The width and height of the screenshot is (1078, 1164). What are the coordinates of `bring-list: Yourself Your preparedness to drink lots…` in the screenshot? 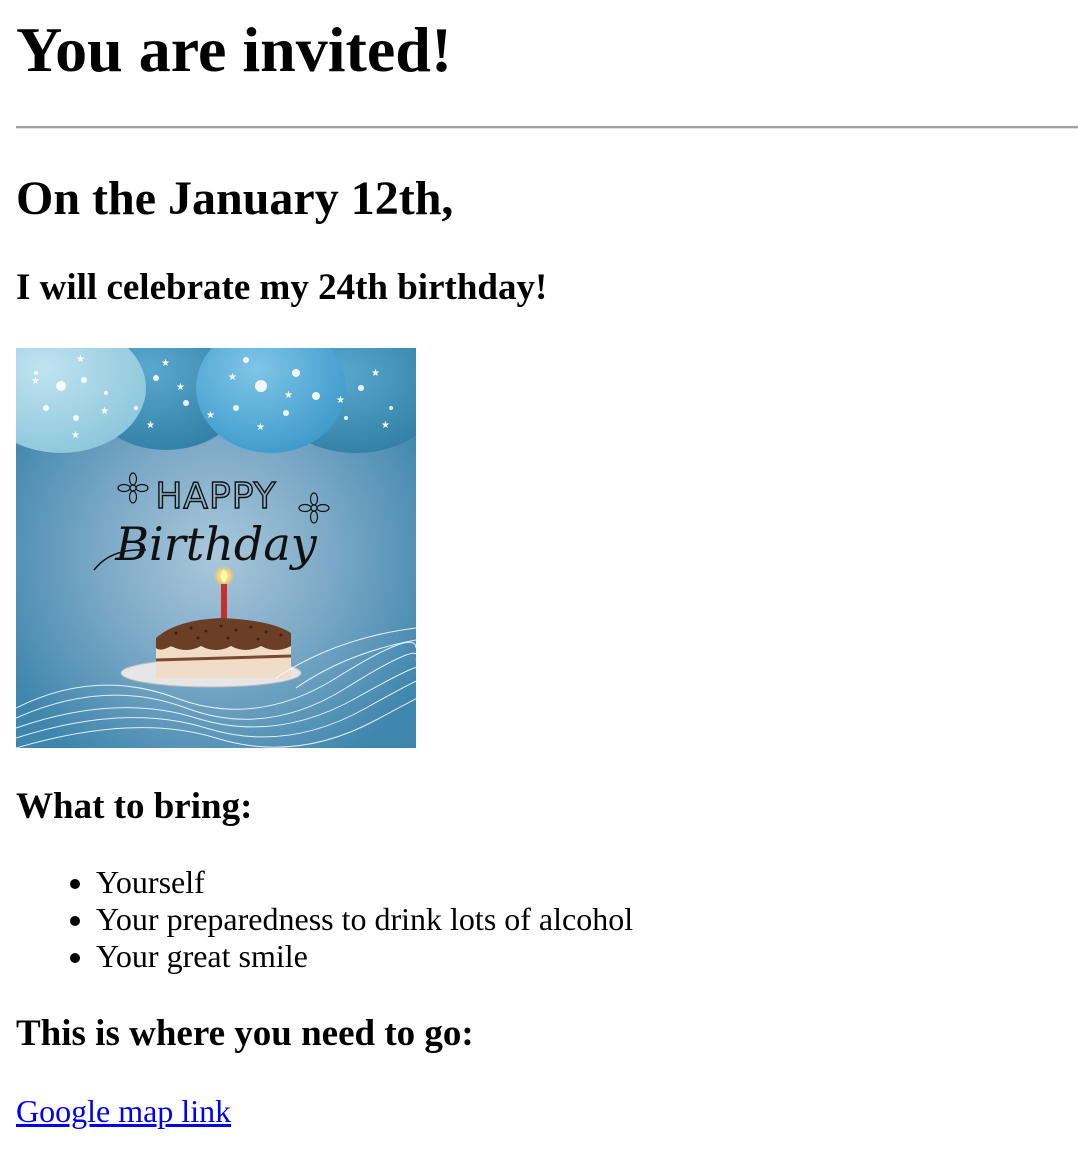 It's located at (547, 919).